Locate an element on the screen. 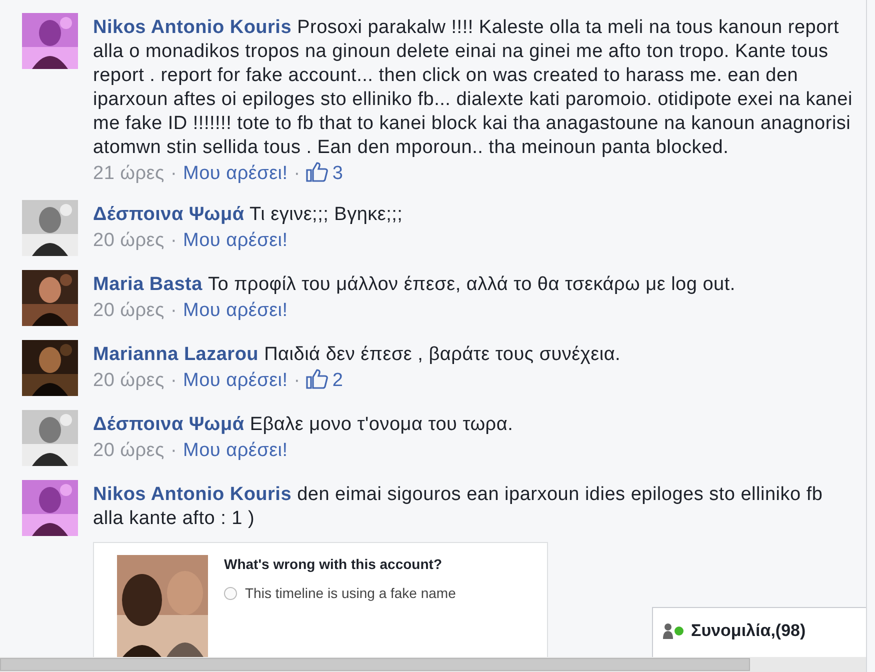  author-link: Marianna Lazarou is located at coordinates (176, 354).